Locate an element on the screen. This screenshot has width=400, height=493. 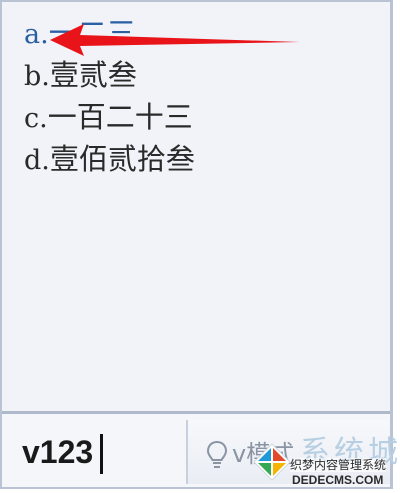
candidate-text: 一二三 is located at coordinates (92, 33).